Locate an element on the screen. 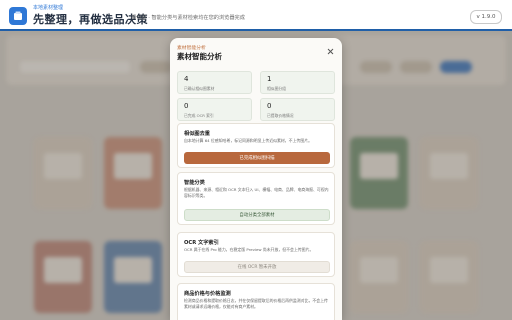 Image resolution: width=512 pixels, height=320 pixels. ocr-button: 在线 OCR 暂未开放 is located at coordinates (257, 267).